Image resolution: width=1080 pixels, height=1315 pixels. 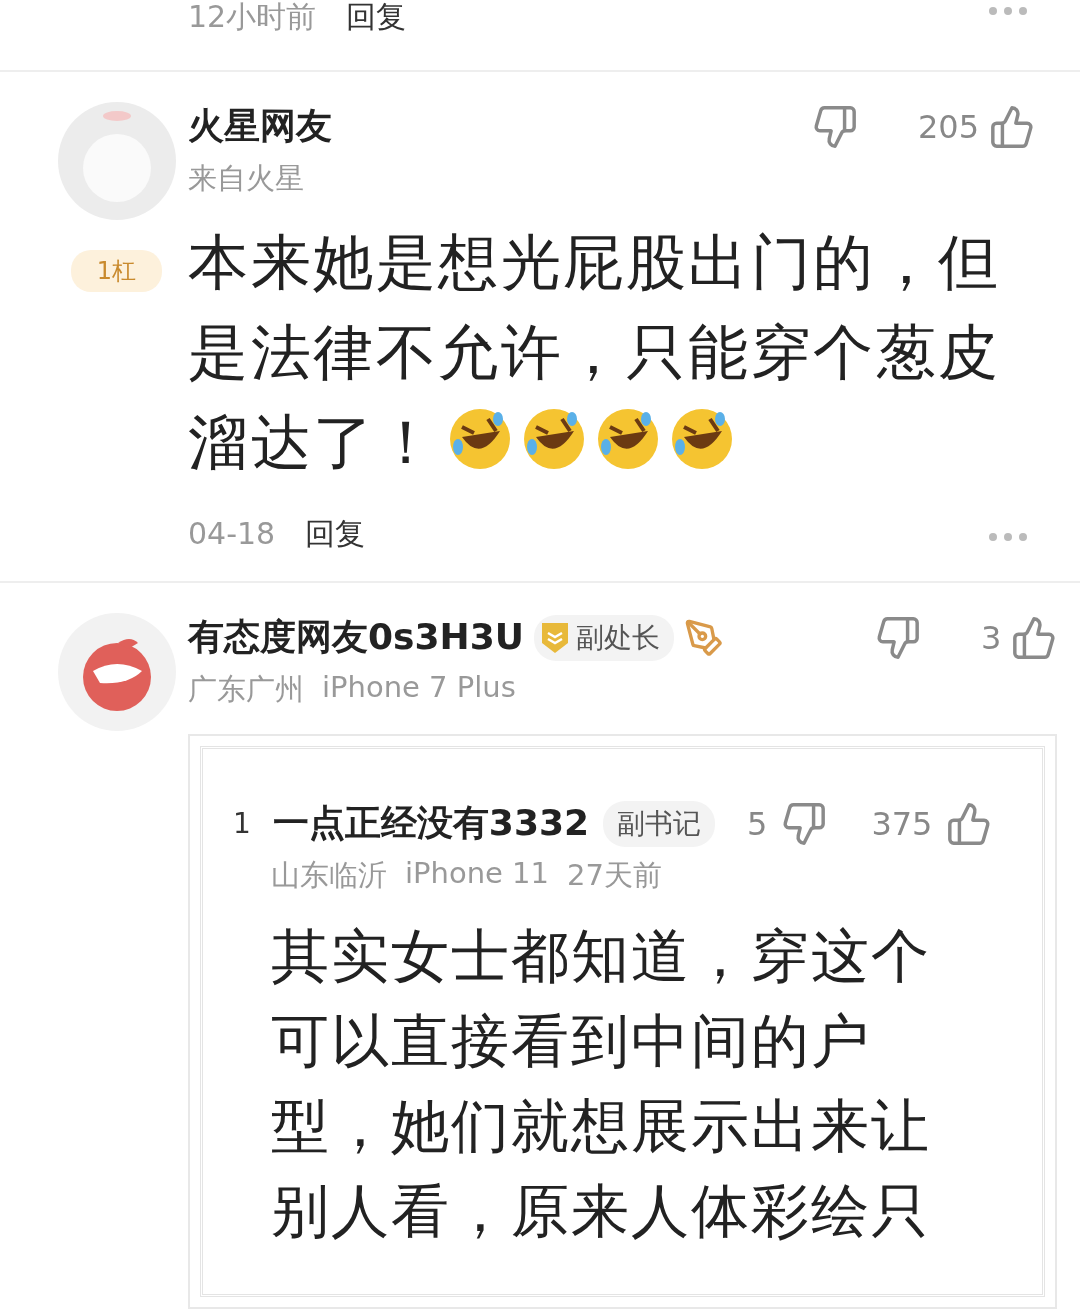 I want to click on rank-badge: 副书记, so click(x=659, y=823).